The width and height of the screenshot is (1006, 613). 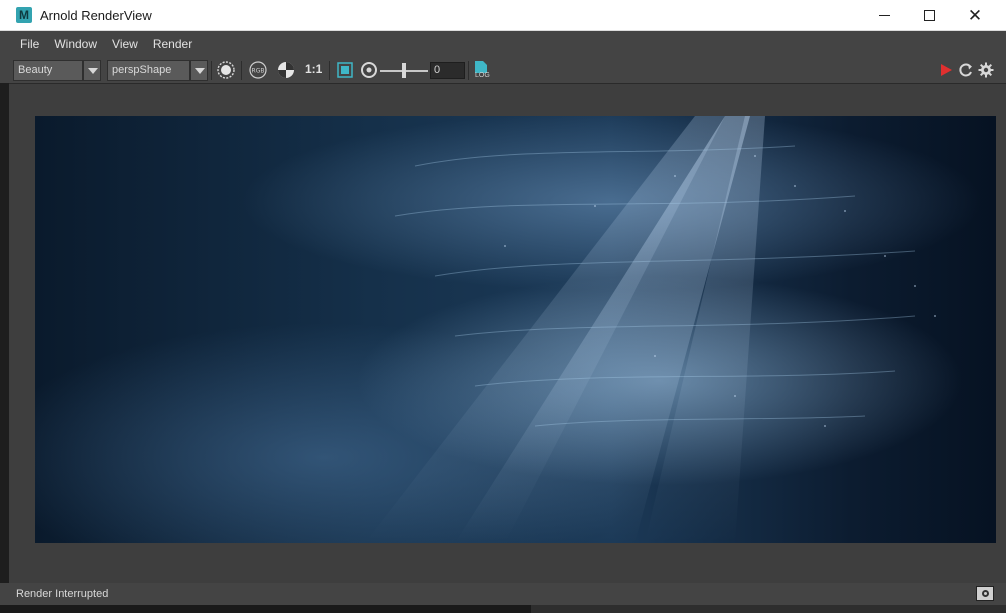 What do you see at coordinates (986, 70) in the screenshot?
I see `gear-icon` at bounding box center [986, 70].